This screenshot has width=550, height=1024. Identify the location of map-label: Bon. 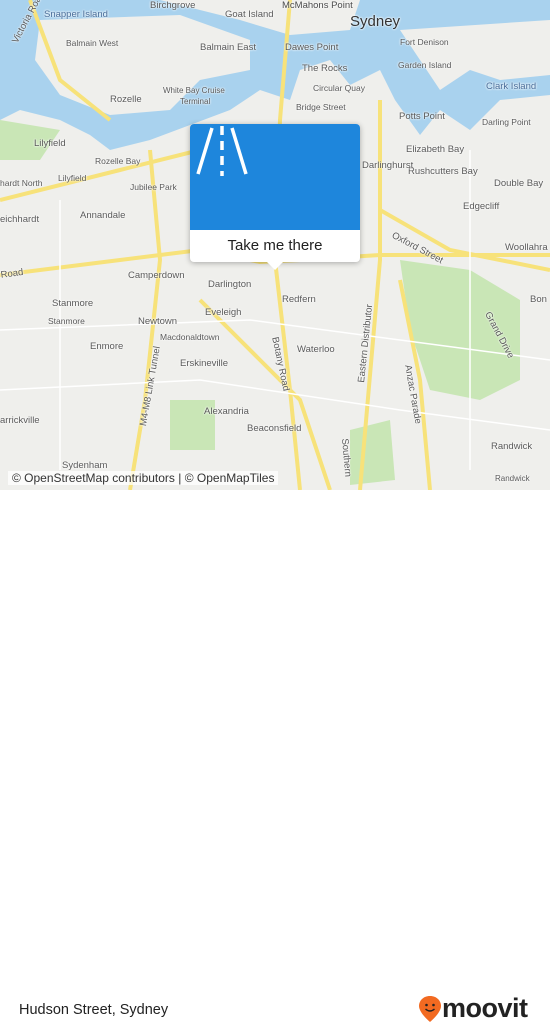
(538, 299).